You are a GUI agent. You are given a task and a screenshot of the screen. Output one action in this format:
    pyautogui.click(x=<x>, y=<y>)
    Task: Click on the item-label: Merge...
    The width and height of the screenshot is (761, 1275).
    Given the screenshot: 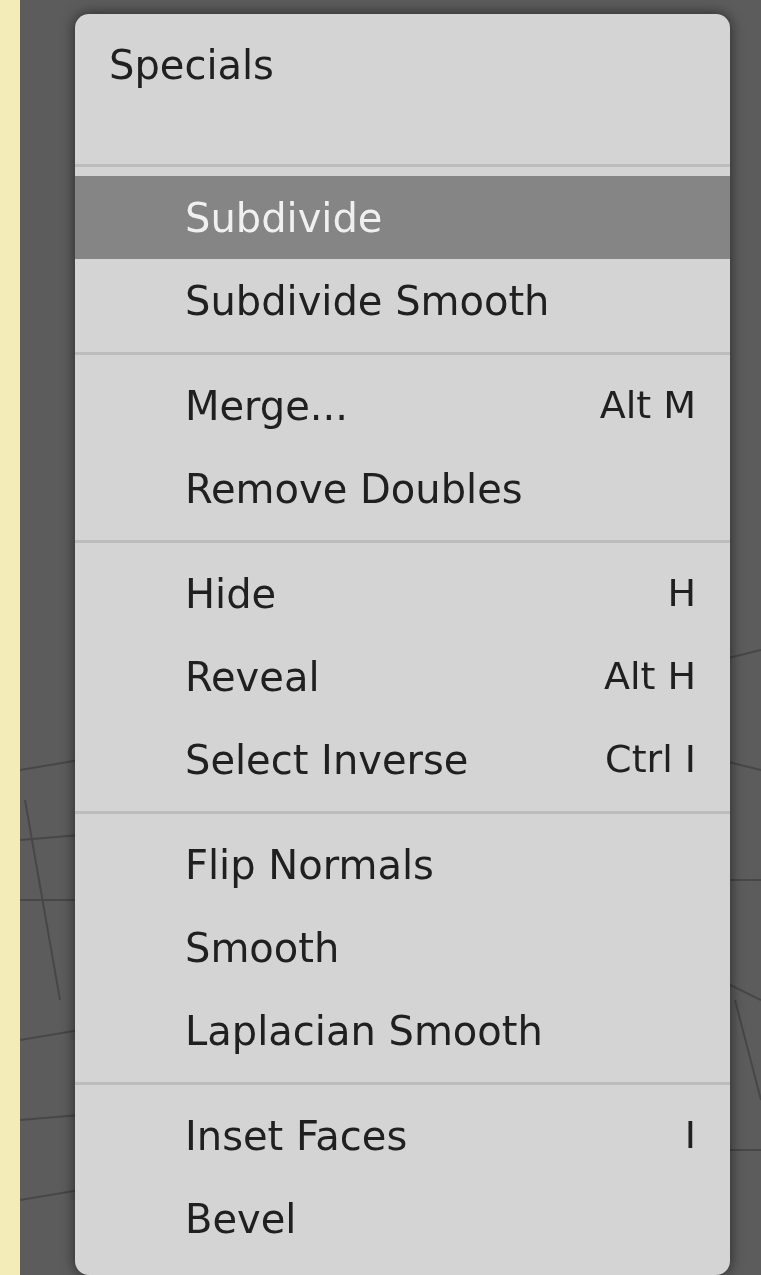 What is the action you would take?
    pyautogui.click(x=267, y=406)
    